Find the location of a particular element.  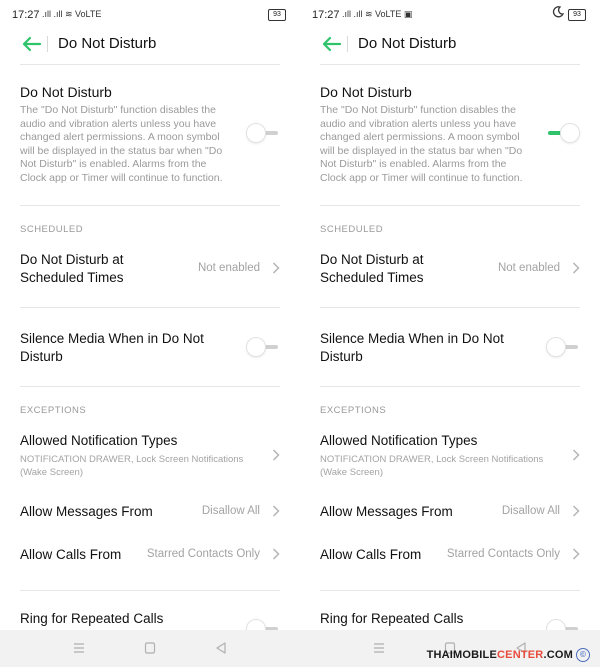

signal-wifi-icons: .ıll .ıll ≋ VoLTE is located at coordinates (72, 14).